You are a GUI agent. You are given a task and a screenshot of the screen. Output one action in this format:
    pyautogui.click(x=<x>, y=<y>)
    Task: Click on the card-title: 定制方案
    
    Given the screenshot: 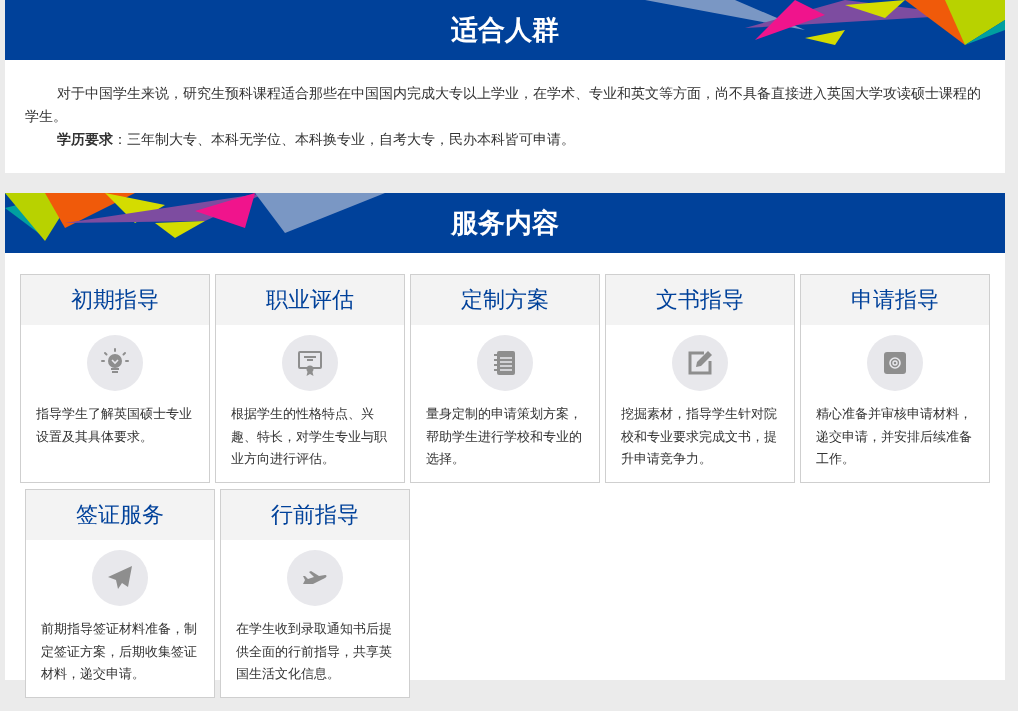 What is the action you would take?
    pyautogui.click(x=505, y=300)
    